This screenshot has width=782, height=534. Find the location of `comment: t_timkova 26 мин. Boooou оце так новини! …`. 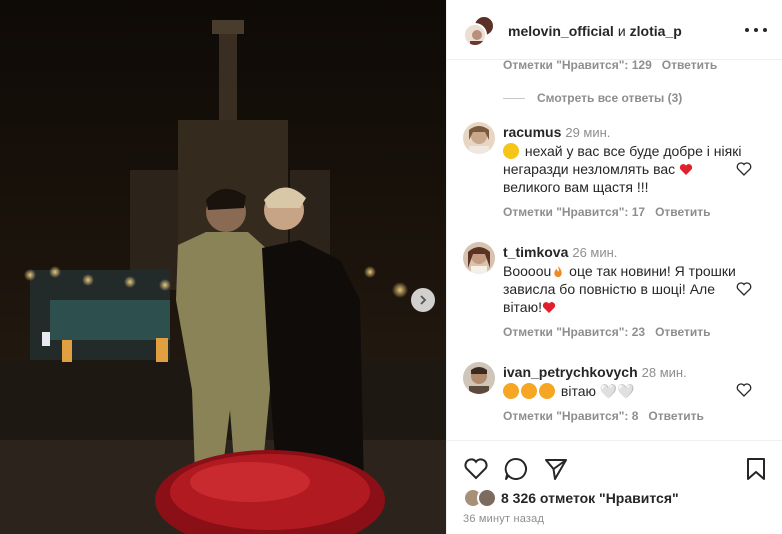

comment: t_timkova 26 мин. Boooou оце так новини! … is located at coordinates (625, 279).